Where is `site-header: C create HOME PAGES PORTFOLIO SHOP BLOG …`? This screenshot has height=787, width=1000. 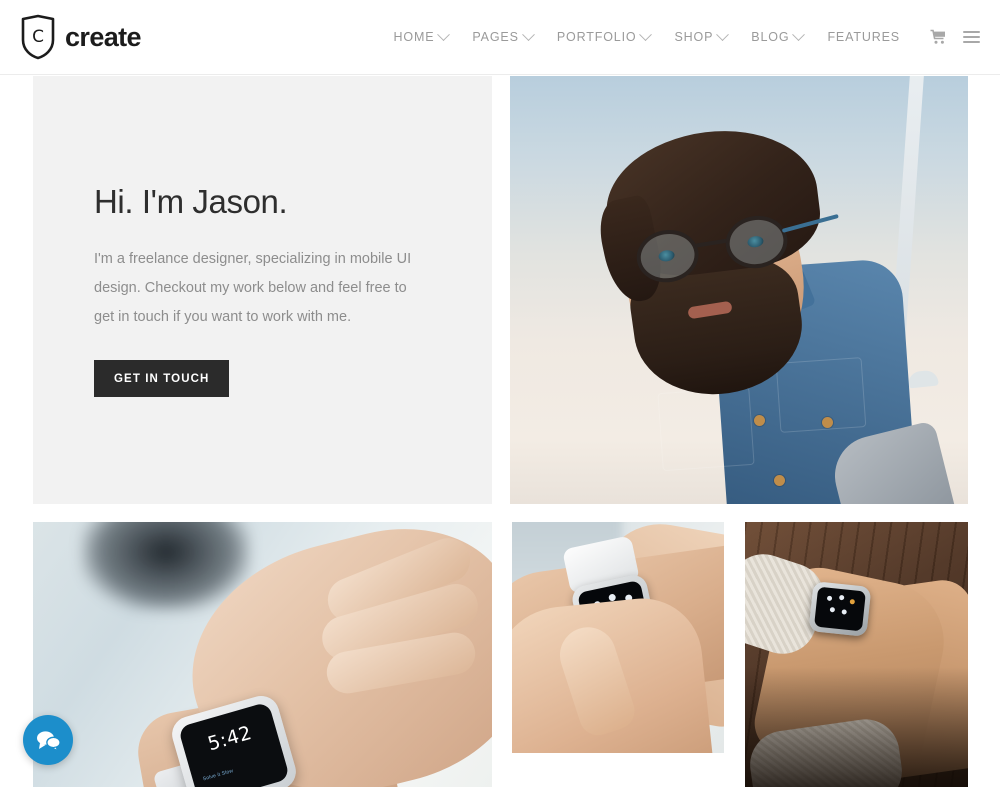 site-header: C create HOME PAGES PORTFOLIO SHOP BLOG … is located at coordinates (500, 37).